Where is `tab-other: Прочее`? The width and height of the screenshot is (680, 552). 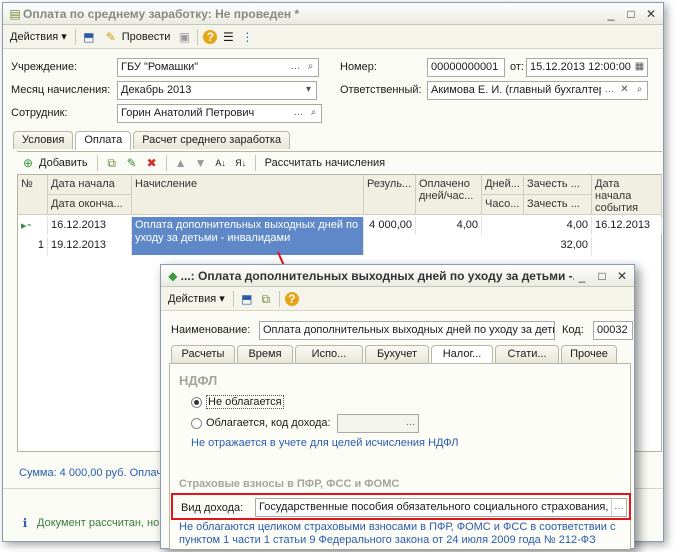 tab-other: Прочее is located at coordinates (589, 354).